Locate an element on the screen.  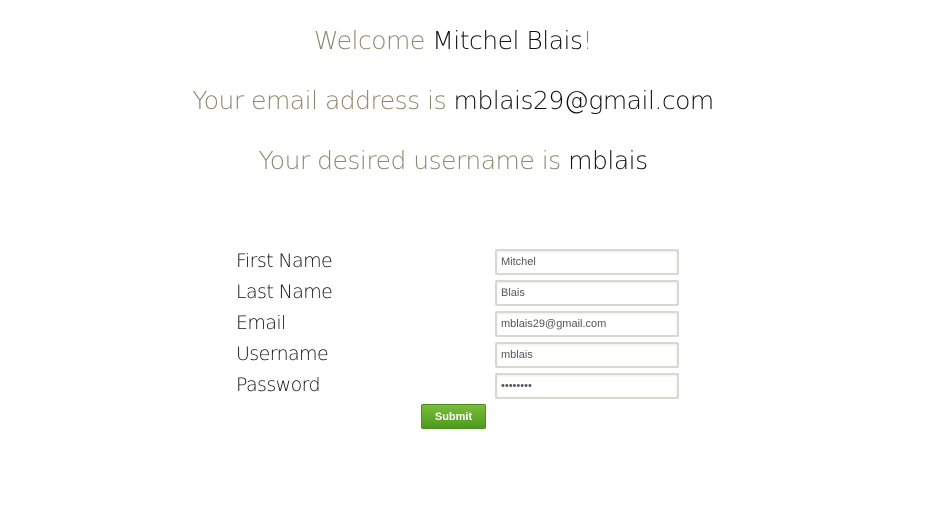
last-name-field: Blais is located at coordinates (587, 293).